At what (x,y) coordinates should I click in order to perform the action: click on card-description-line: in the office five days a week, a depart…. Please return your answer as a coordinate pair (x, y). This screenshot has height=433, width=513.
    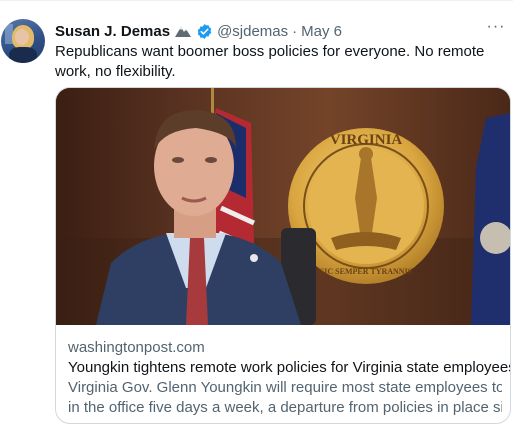
    Looking at the image, I should click on (285, 407).